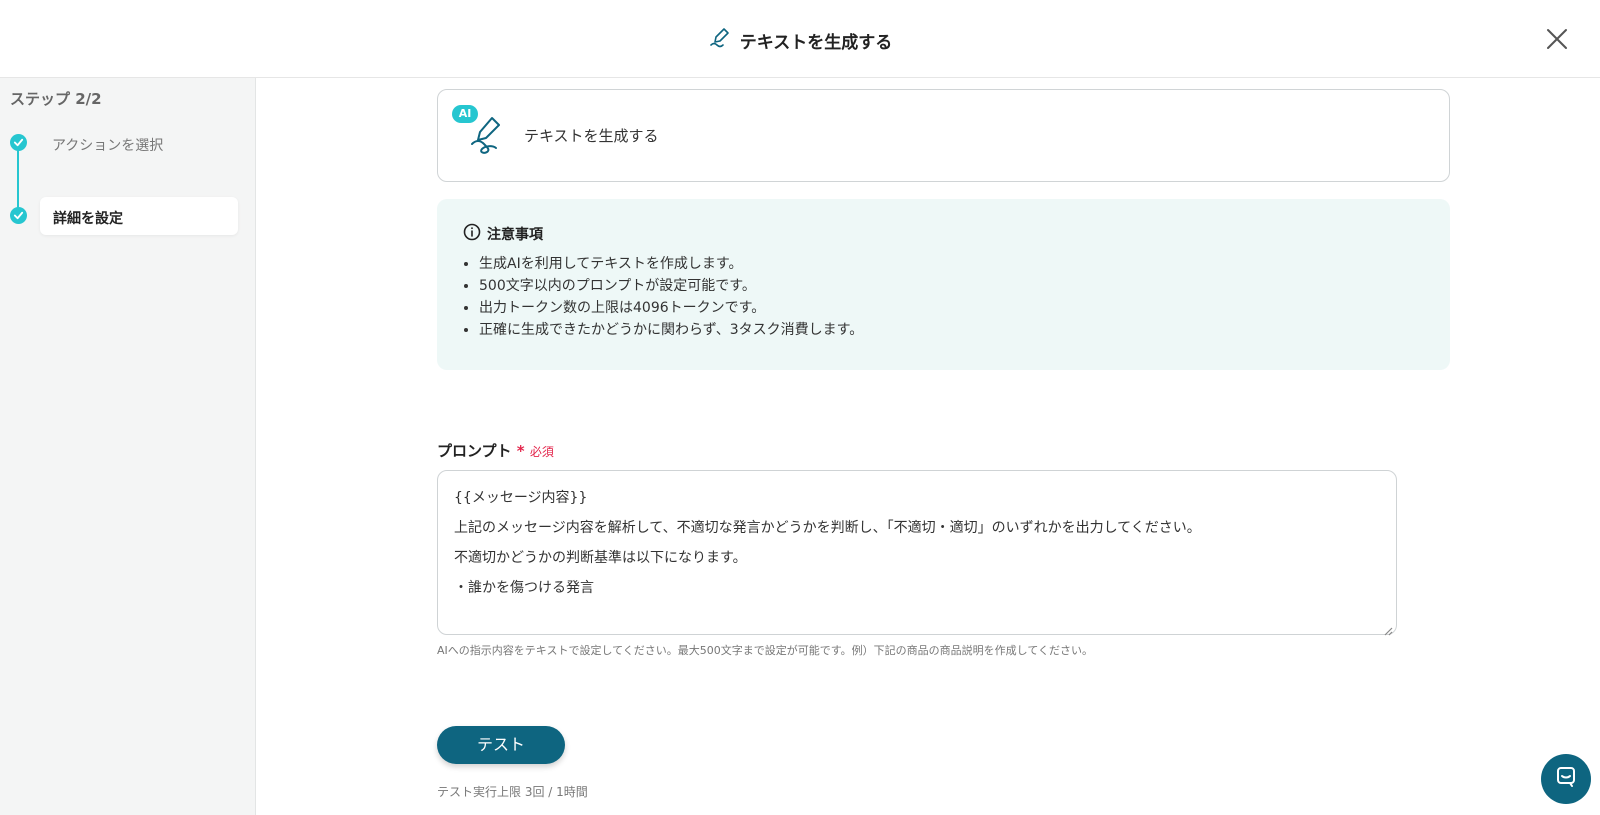  What do you see at coordinates (951, 264) in the screenshot?
I see `notice-item: 生成AIを利用してテキストを作成します。` at bounding box center [951, 264].